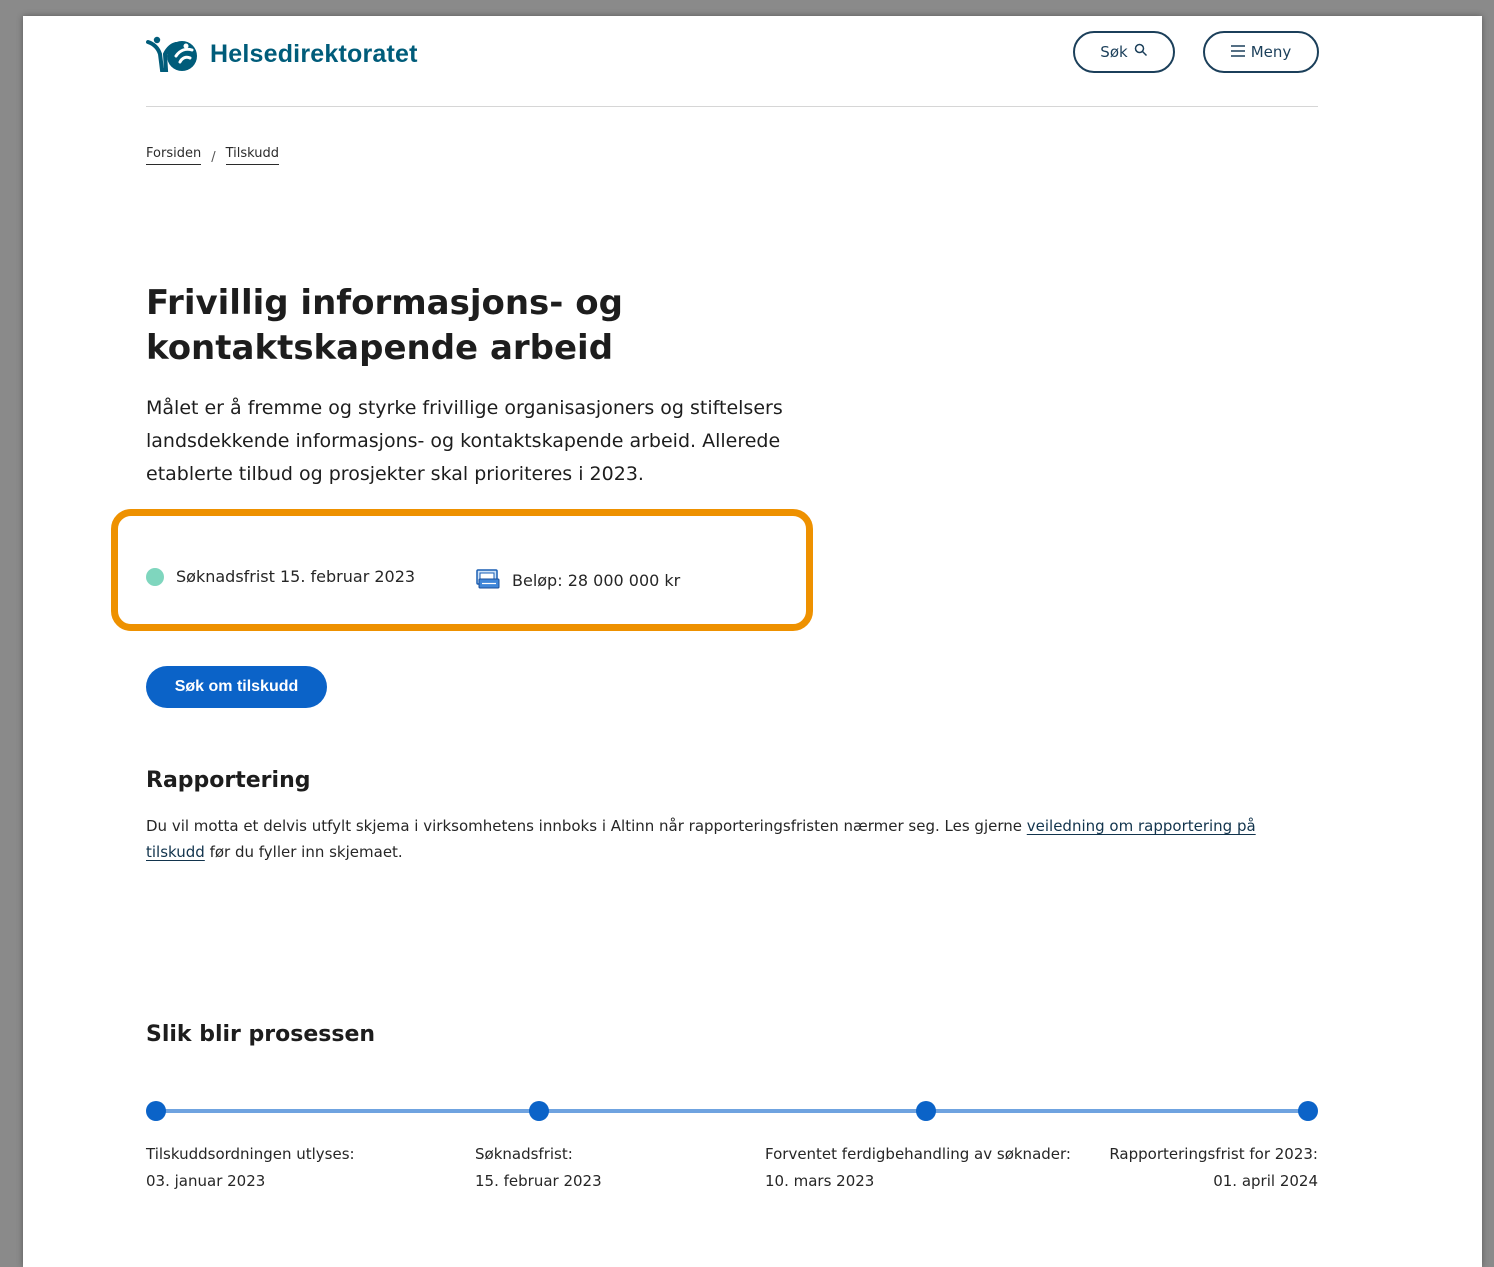  What do you see at coordinates (488, 580) in the screenshot?
I see `money-icon` at bounding box center [488, 580].